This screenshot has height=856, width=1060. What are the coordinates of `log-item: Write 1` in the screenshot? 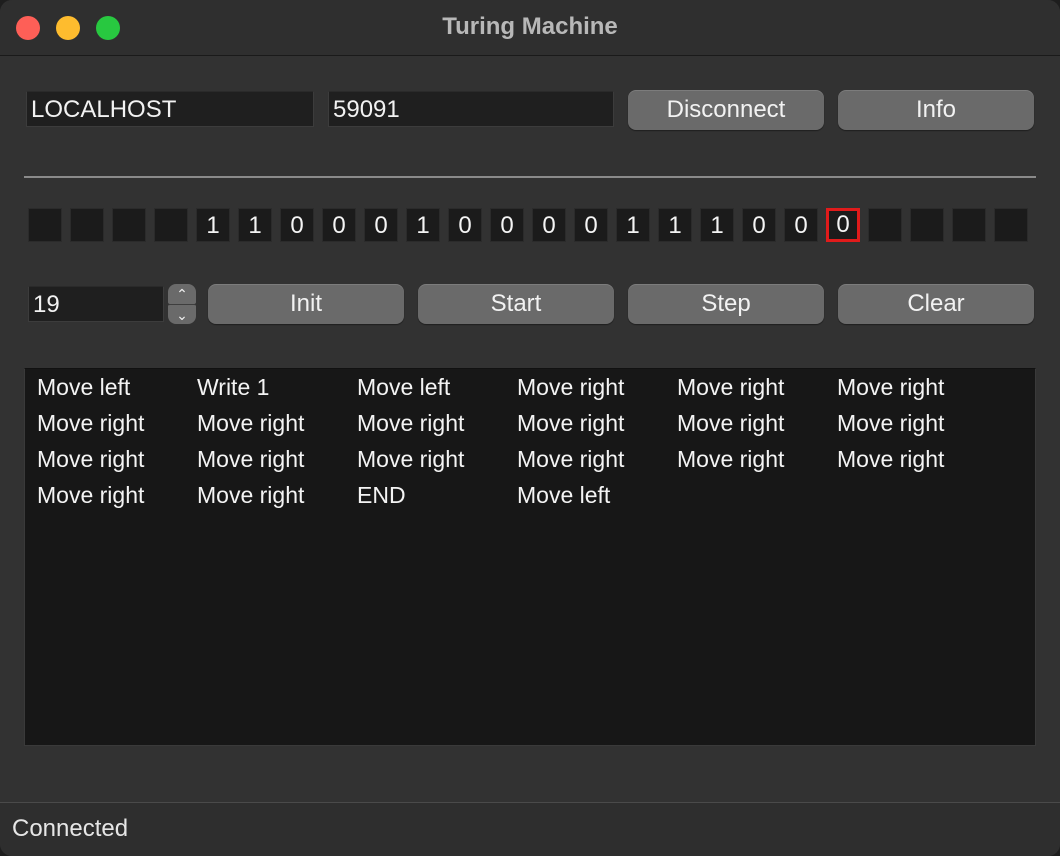 It's located at (233, 387).